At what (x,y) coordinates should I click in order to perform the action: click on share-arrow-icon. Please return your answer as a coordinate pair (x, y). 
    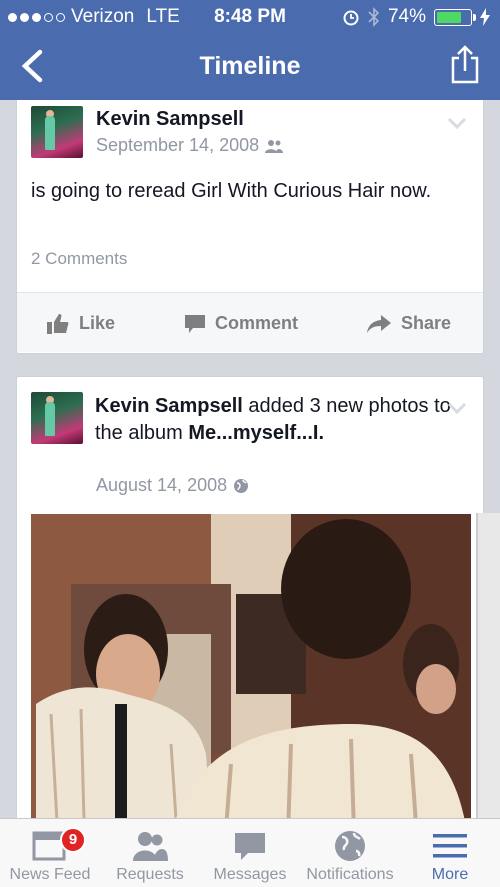
    Looking at the image, I should click on (379, 323).